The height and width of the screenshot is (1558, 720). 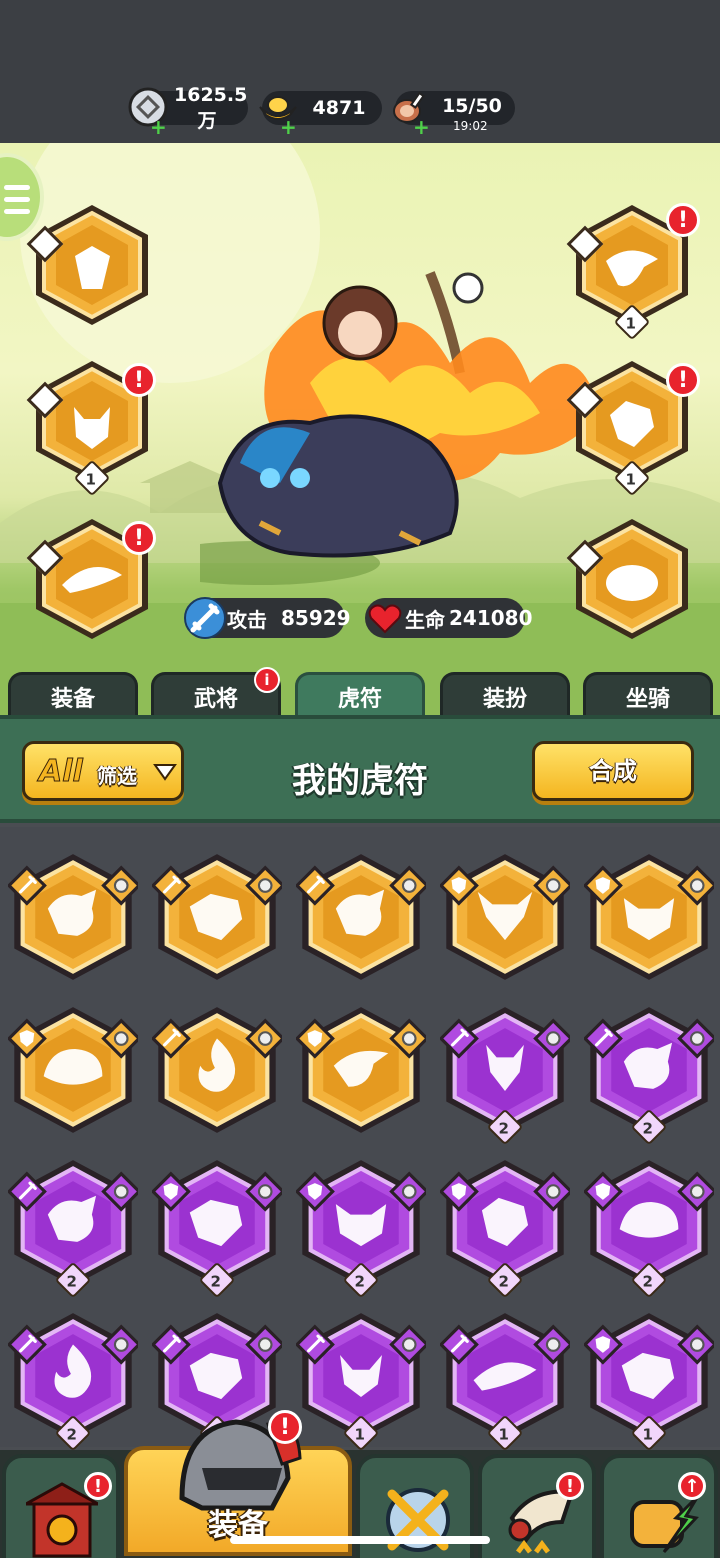 I want to click on tab-tiger-tally: 虎符, so click(x=360, y=696).